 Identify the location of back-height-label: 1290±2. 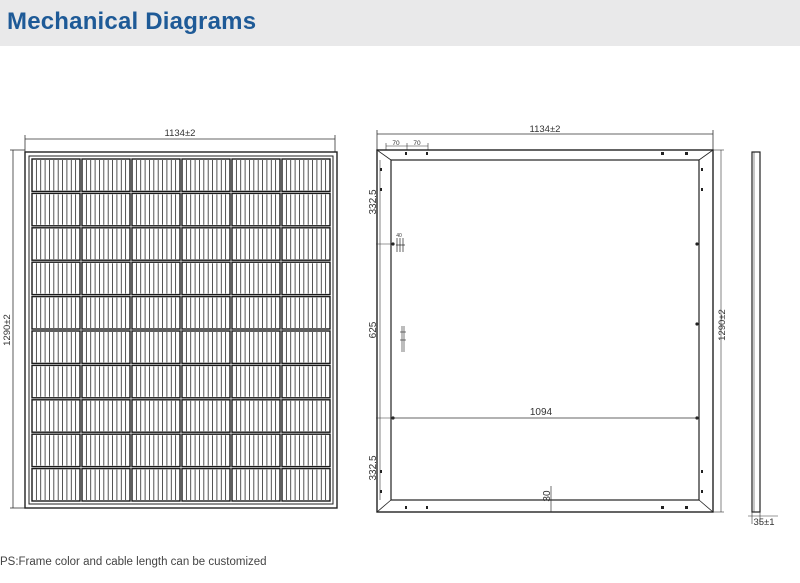
(722, 325).